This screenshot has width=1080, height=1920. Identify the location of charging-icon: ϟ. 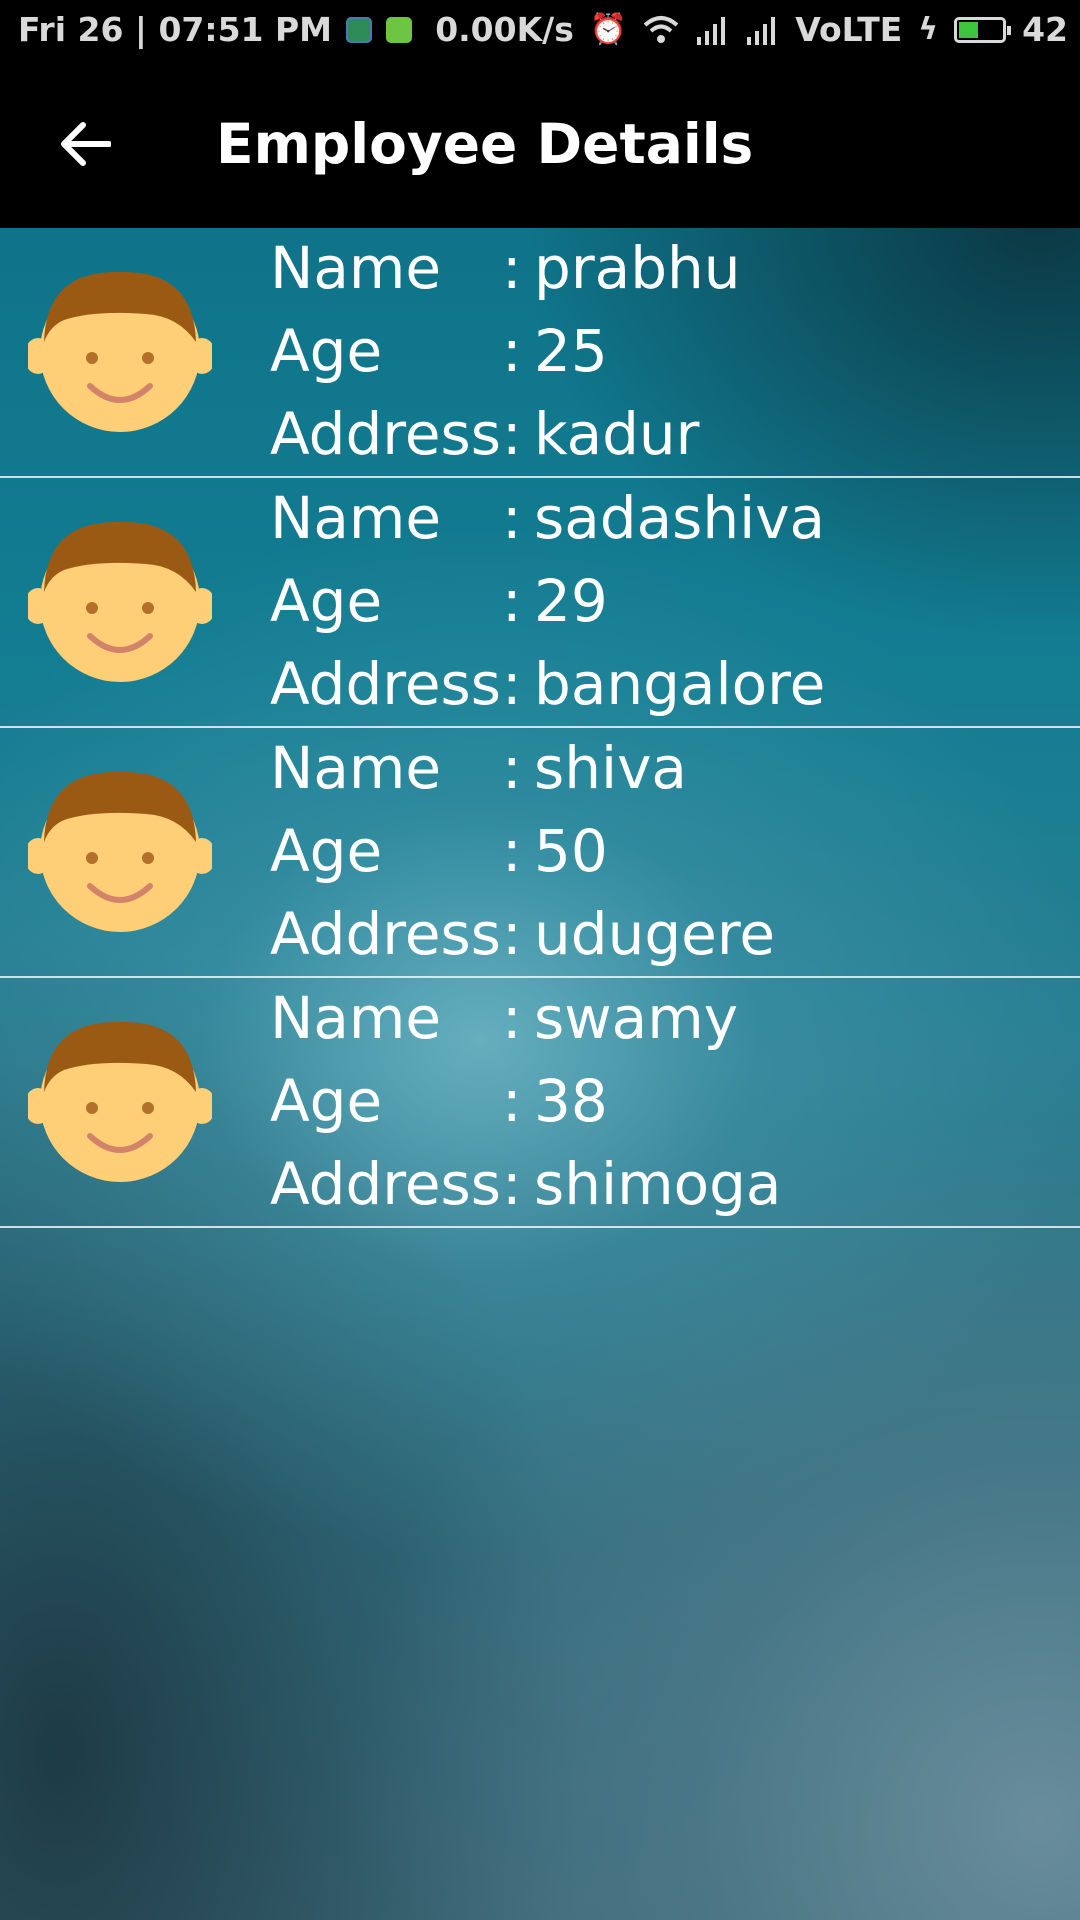
(928, 29).